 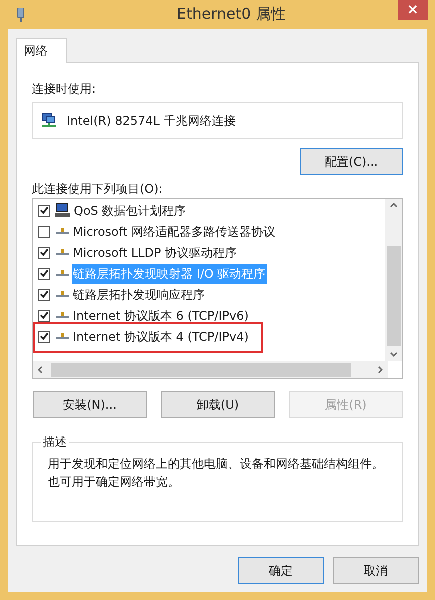 I want to click on scroll-up-icon, so click(x=394, y=205).